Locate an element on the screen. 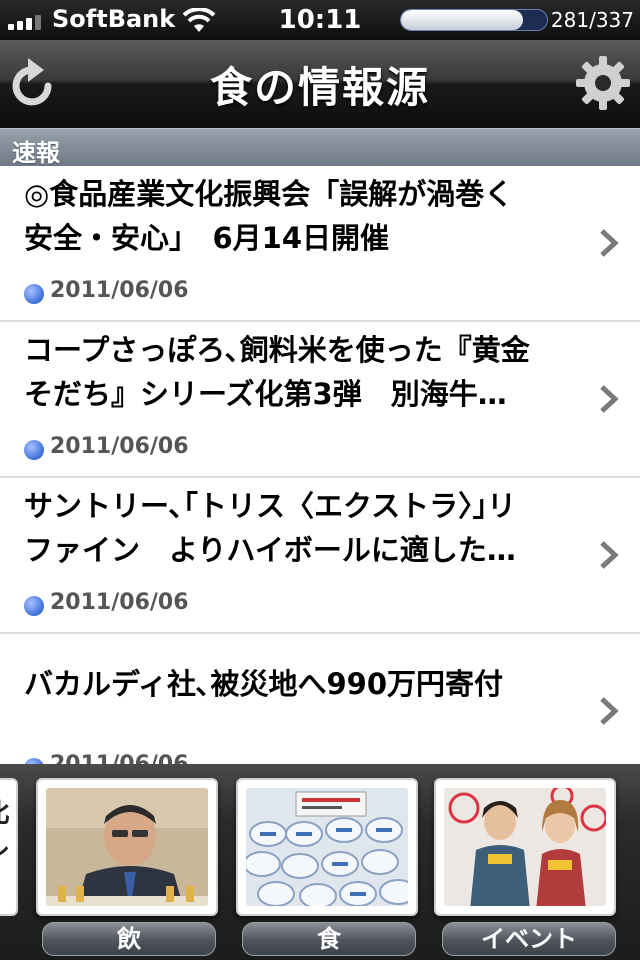 This screenshot has width=640, height=960. partial-card-text: 比レ is located at coordinates (5, 832).